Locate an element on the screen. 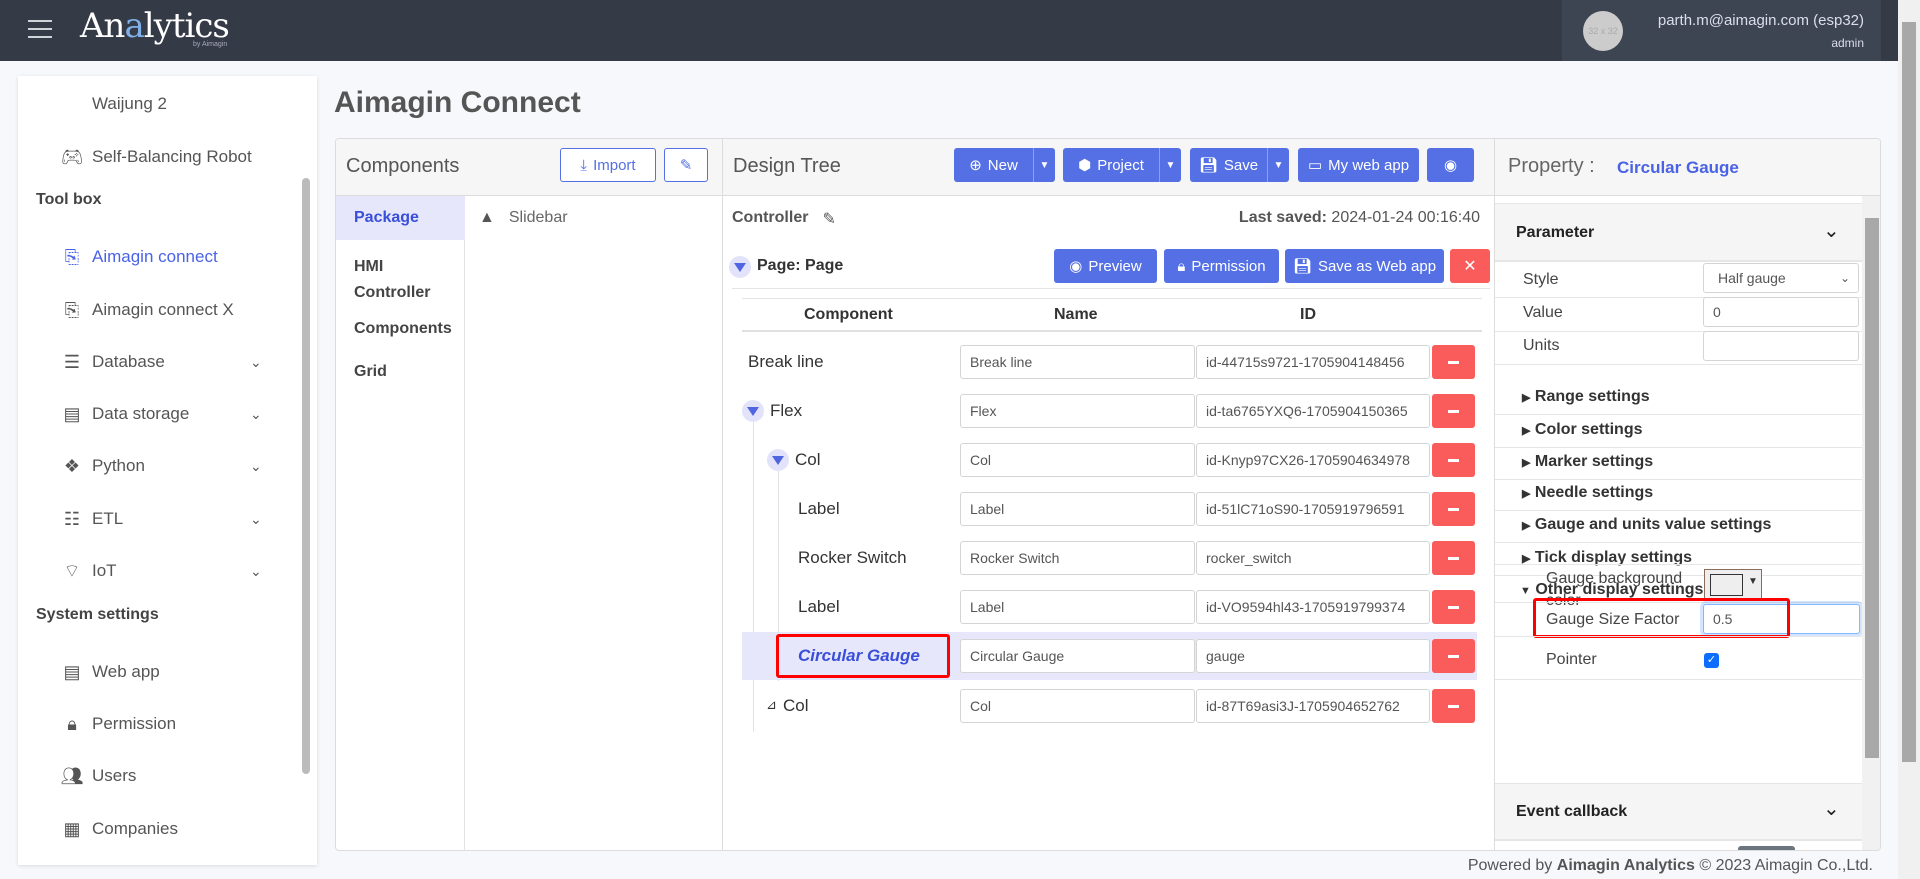 The image size is (1920, 879). avatar: 32 x 32 is located at coordinates (1603, 31).